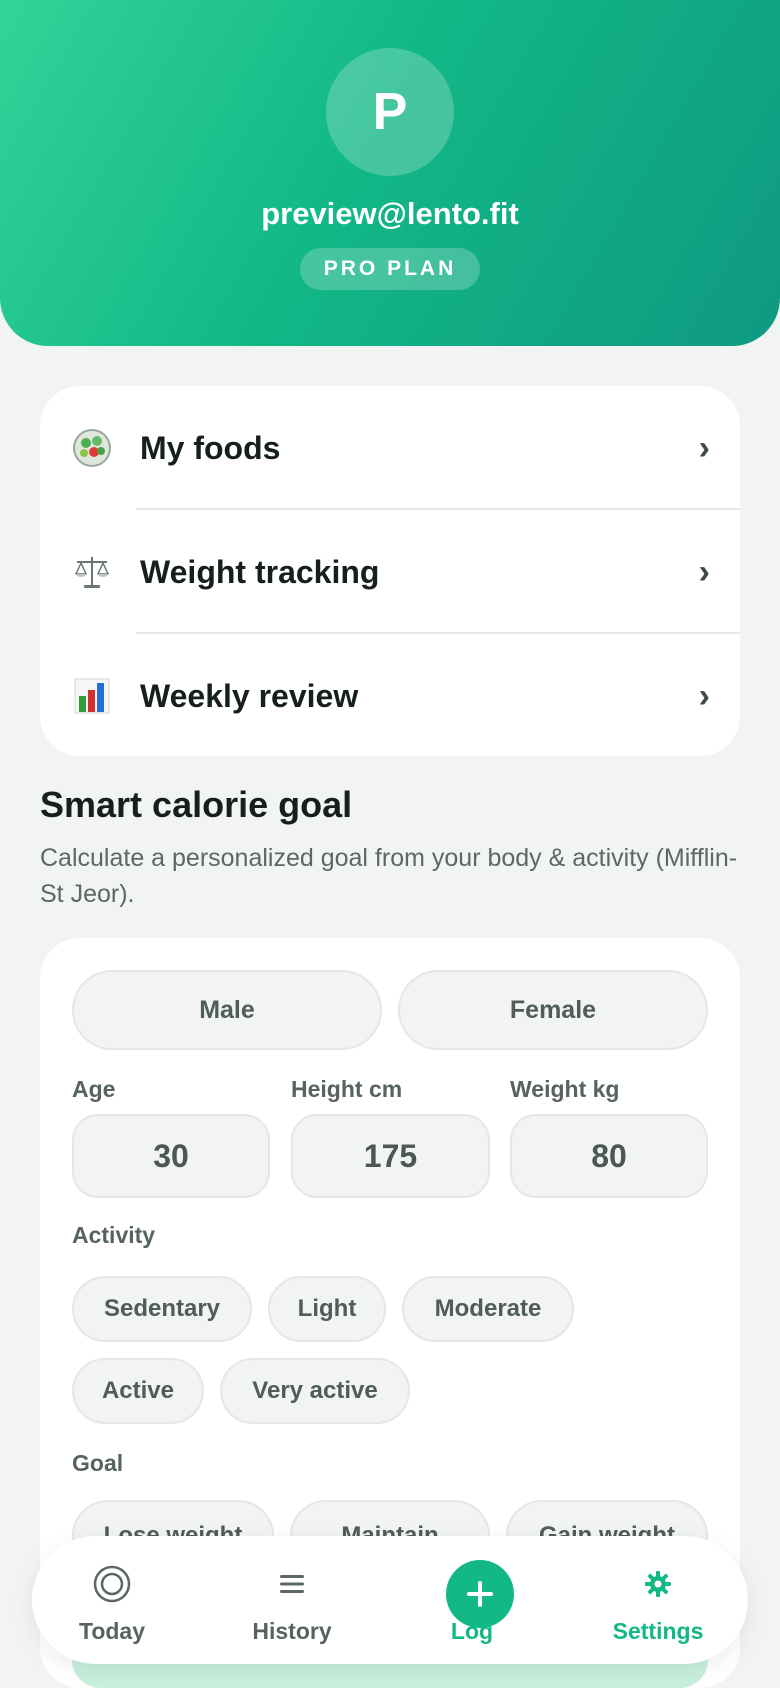  I want to click on activity-moderate-chip: Moderate, so click(488, 1309).